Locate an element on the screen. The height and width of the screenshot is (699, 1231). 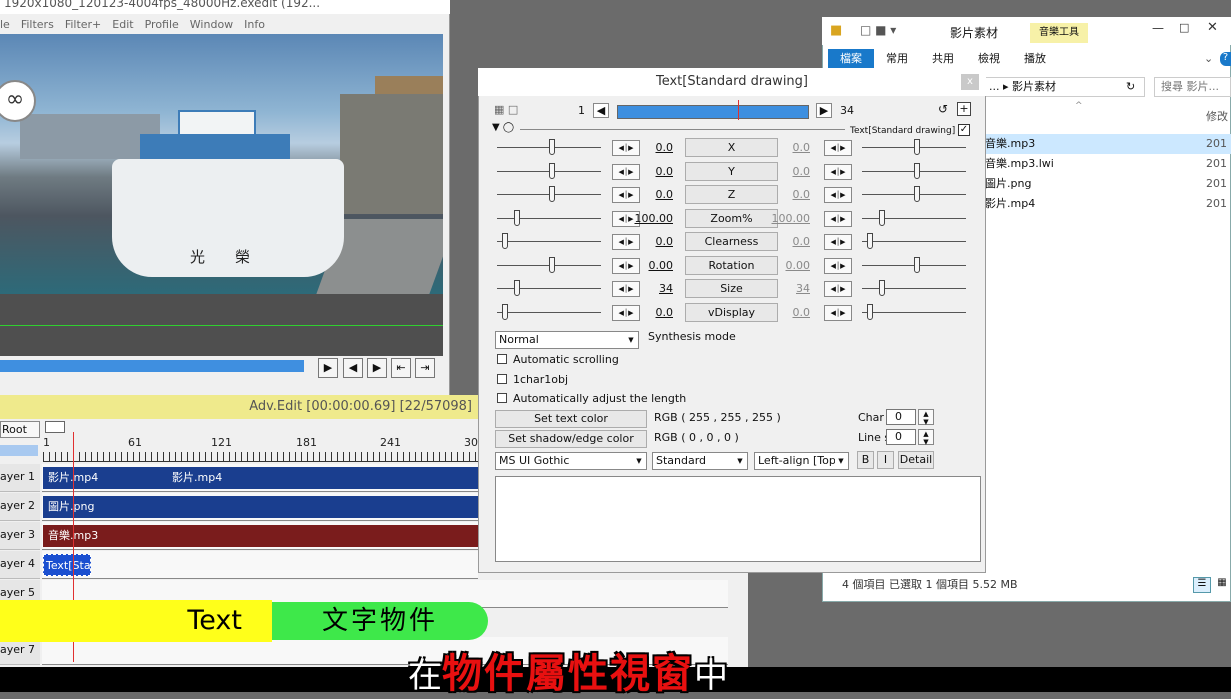
clip-image: 圖片.png is located at coordinates (260, 507).